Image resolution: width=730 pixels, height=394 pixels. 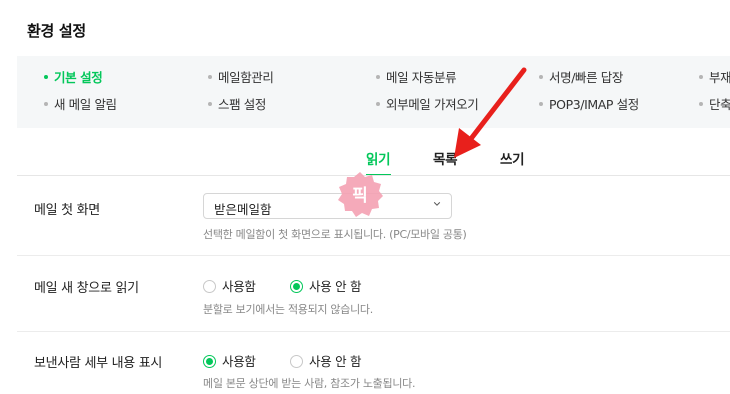 I want to click on menu-item-new-mail-alert: 새 메일 알림, so click(x=80, y=103).